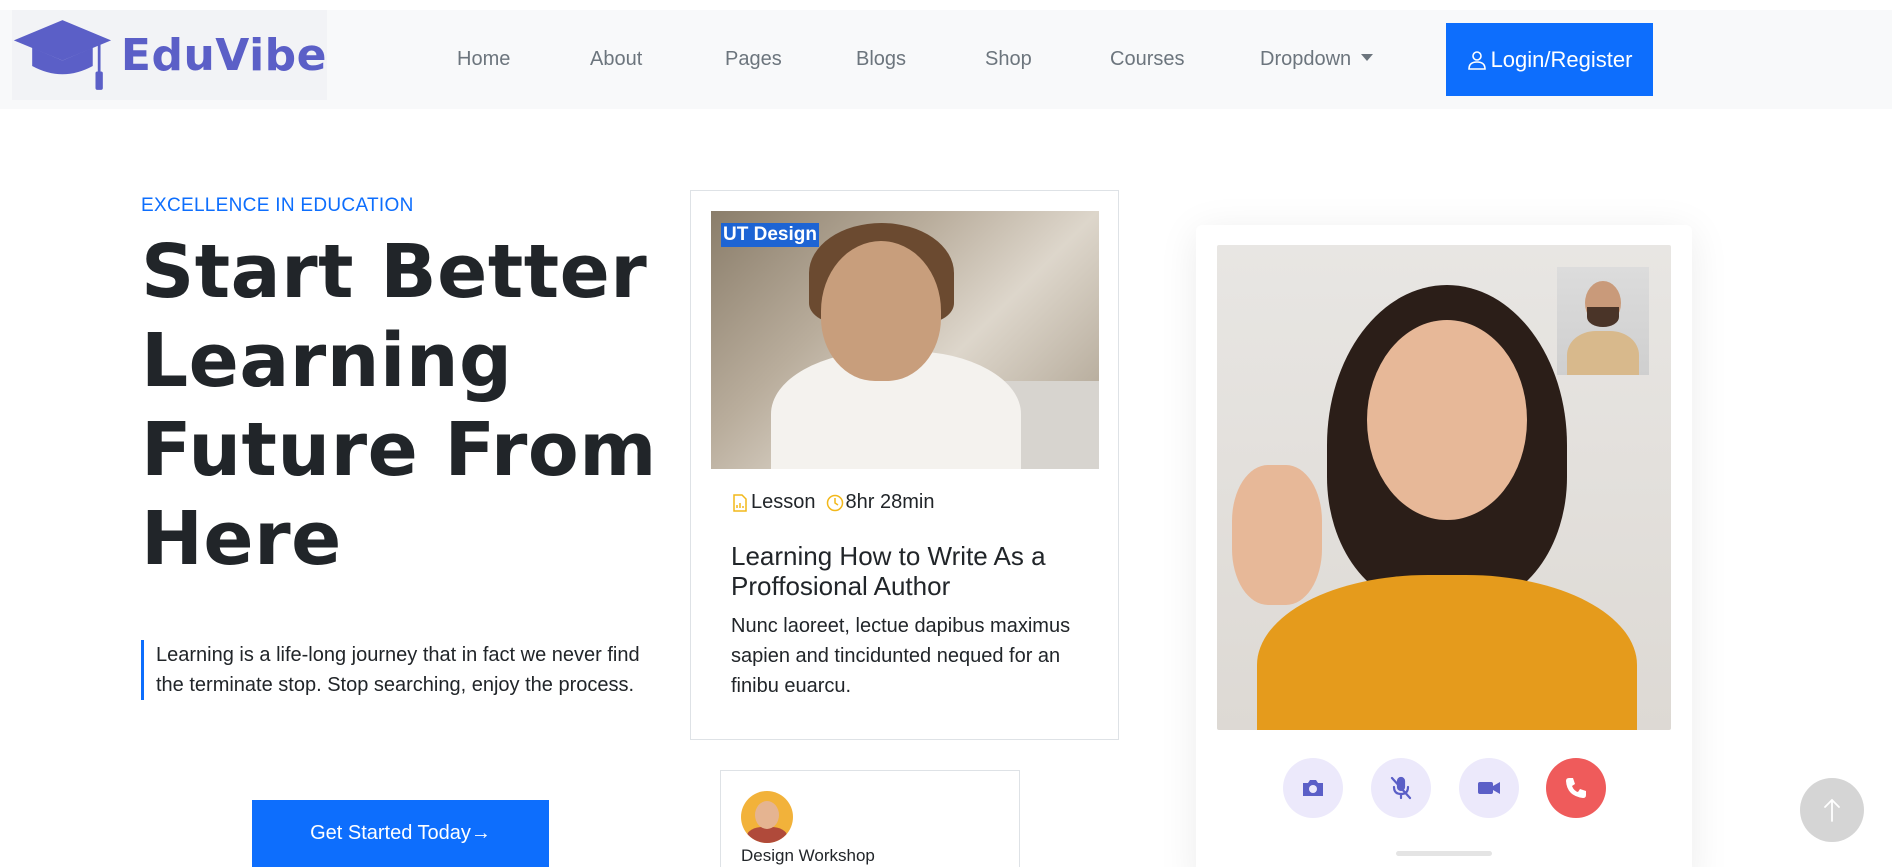 This screenshot has width=1892, height=867. Describe the element at coordinates (1306, 59) in the screenshot. I see `nav-dropdown-label: Dropdown` at that location.